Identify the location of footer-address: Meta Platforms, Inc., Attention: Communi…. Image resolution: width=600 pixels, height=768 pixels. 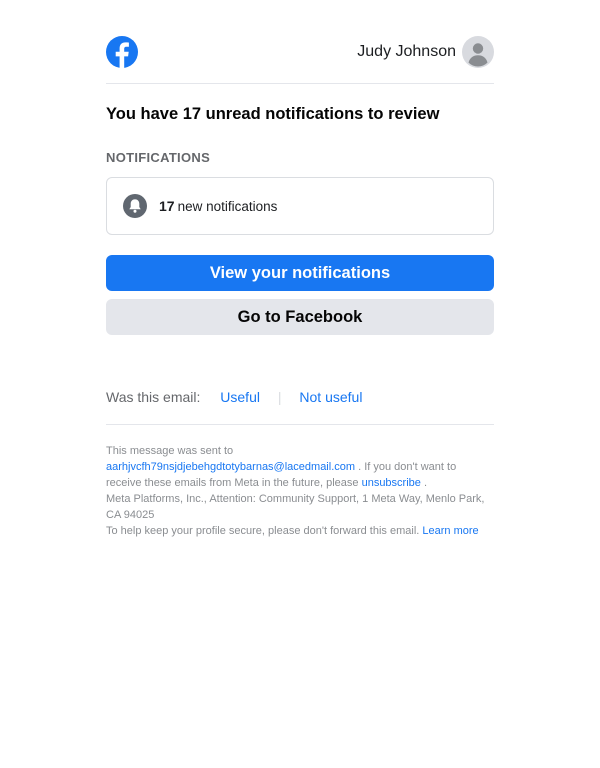
(295, 507).